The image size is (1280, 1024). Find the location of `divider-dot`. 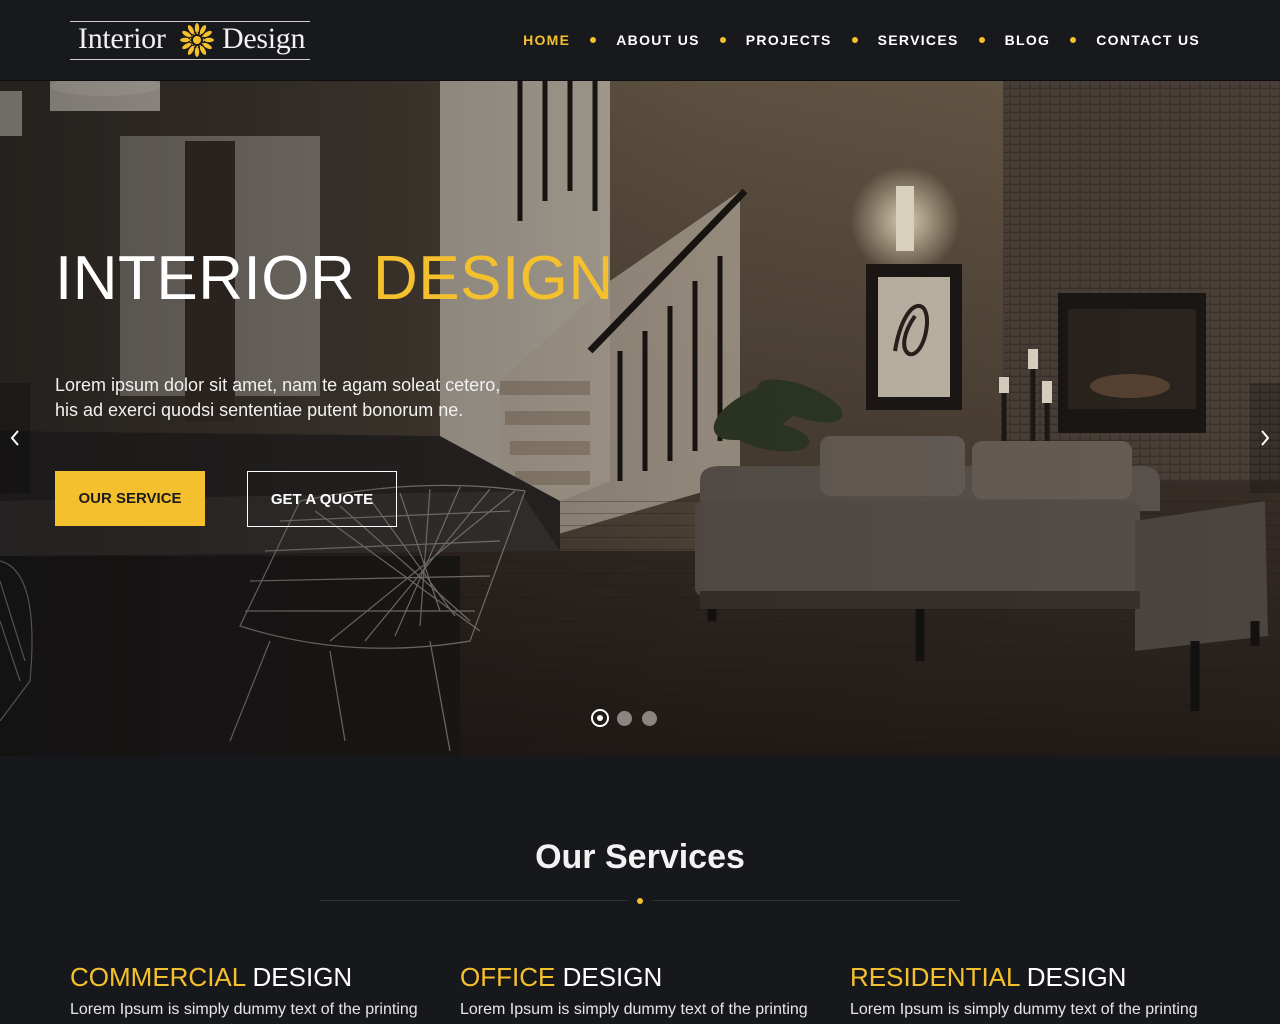

divider-dot is located at coordinates (640, 901).